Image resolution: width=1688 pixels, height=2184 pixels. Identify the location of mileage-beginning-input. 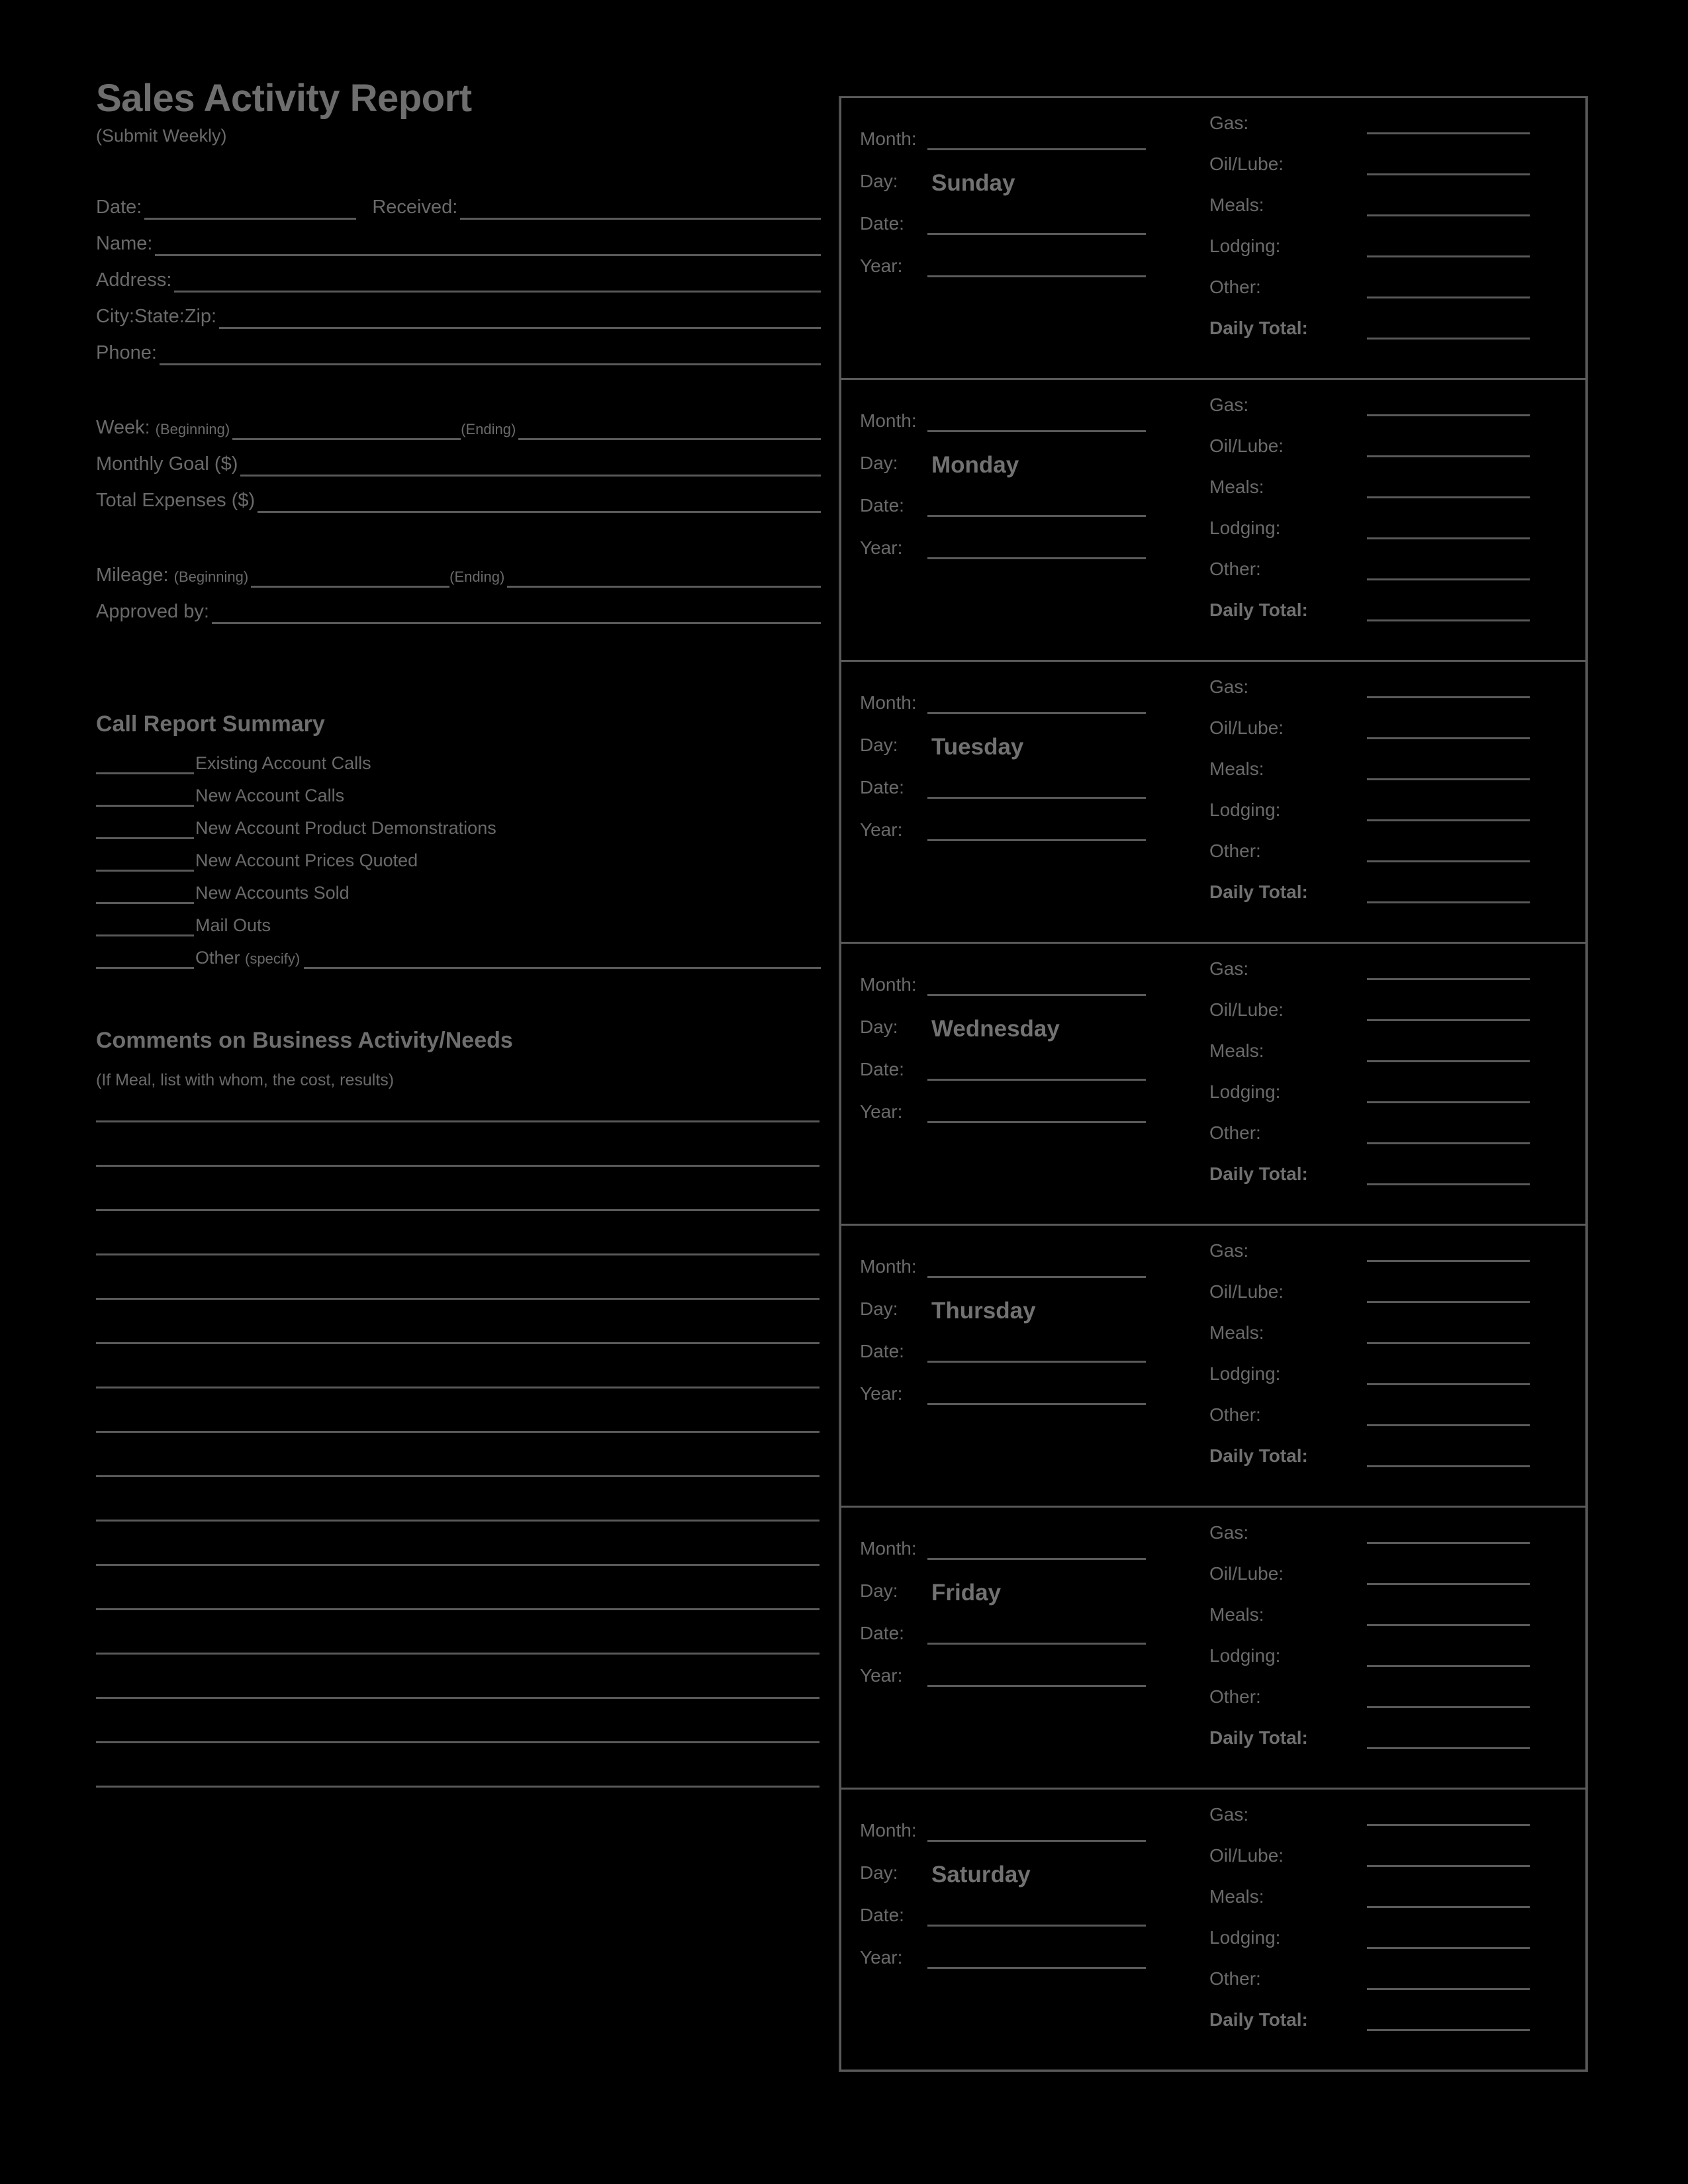
(350, 577).